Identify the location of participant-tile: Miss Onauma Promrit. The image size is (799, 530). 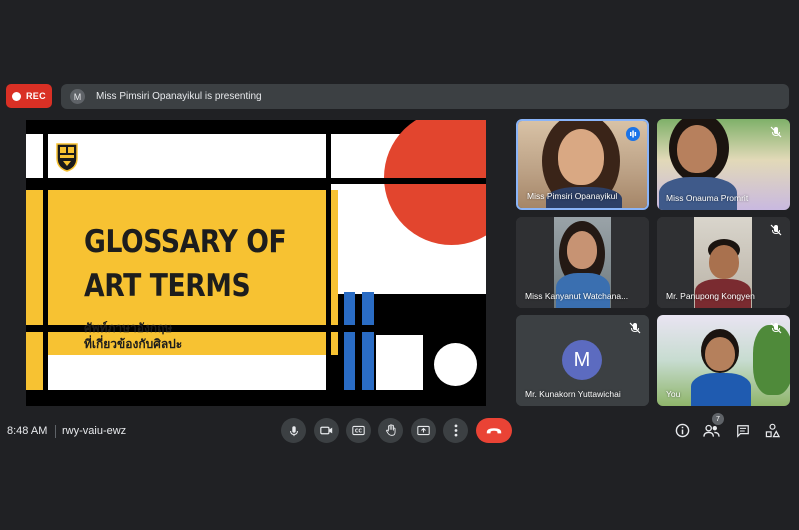
(723, 164).